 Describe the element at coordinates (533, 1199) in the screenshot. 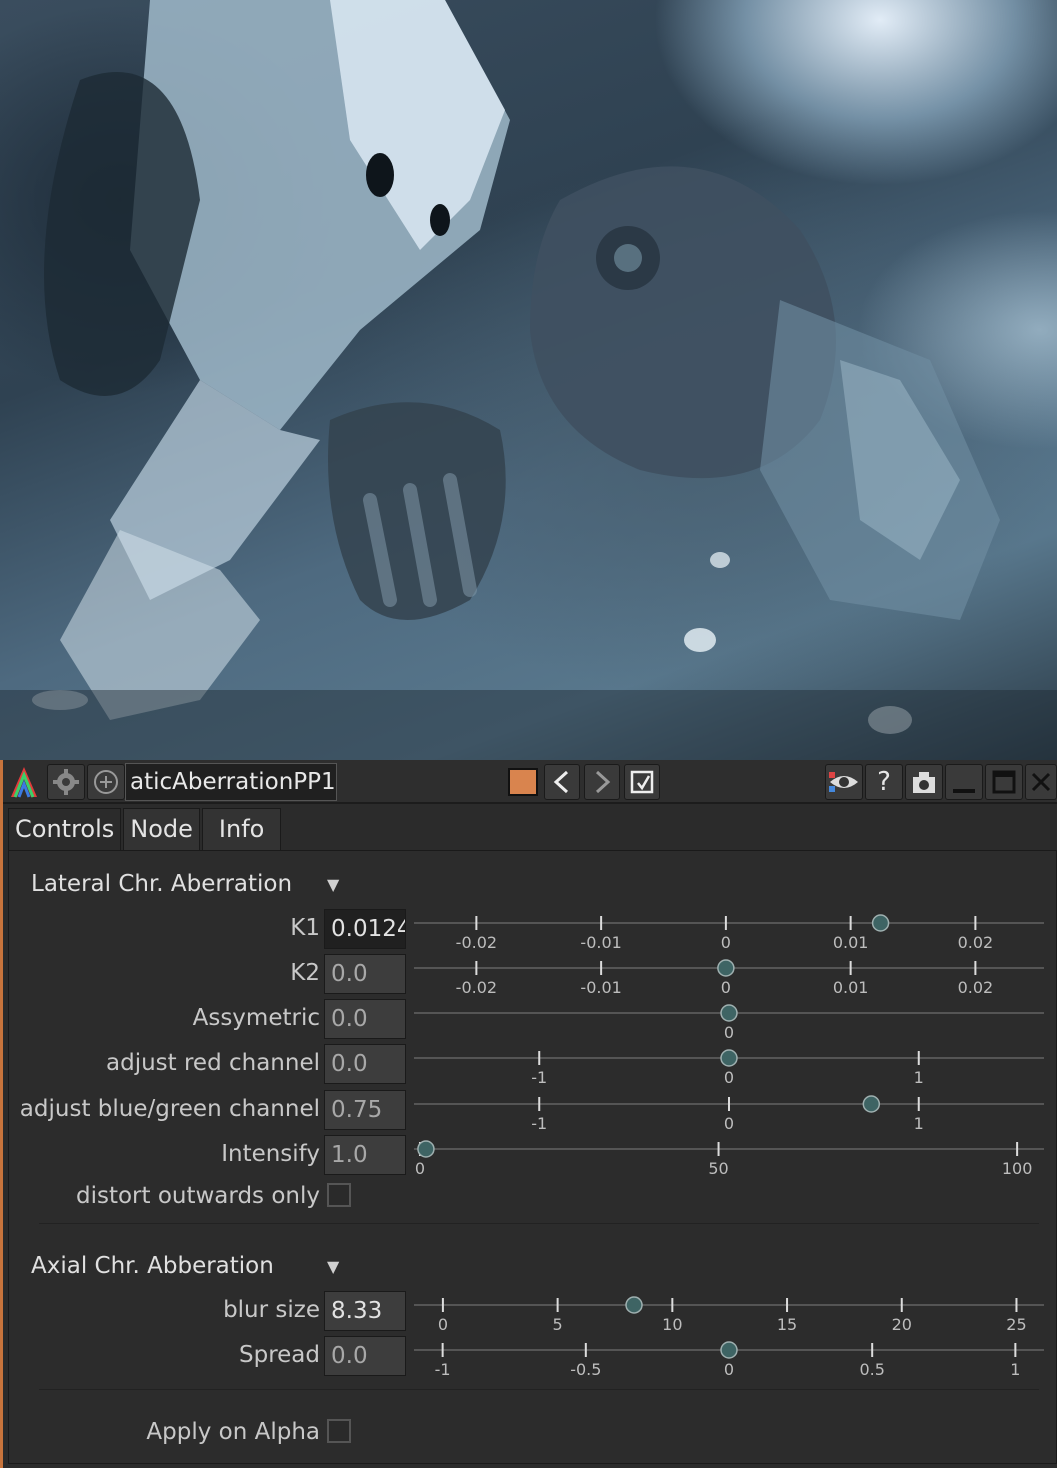

I see `param-row-distort-outwards: distort outwards only` at that location.